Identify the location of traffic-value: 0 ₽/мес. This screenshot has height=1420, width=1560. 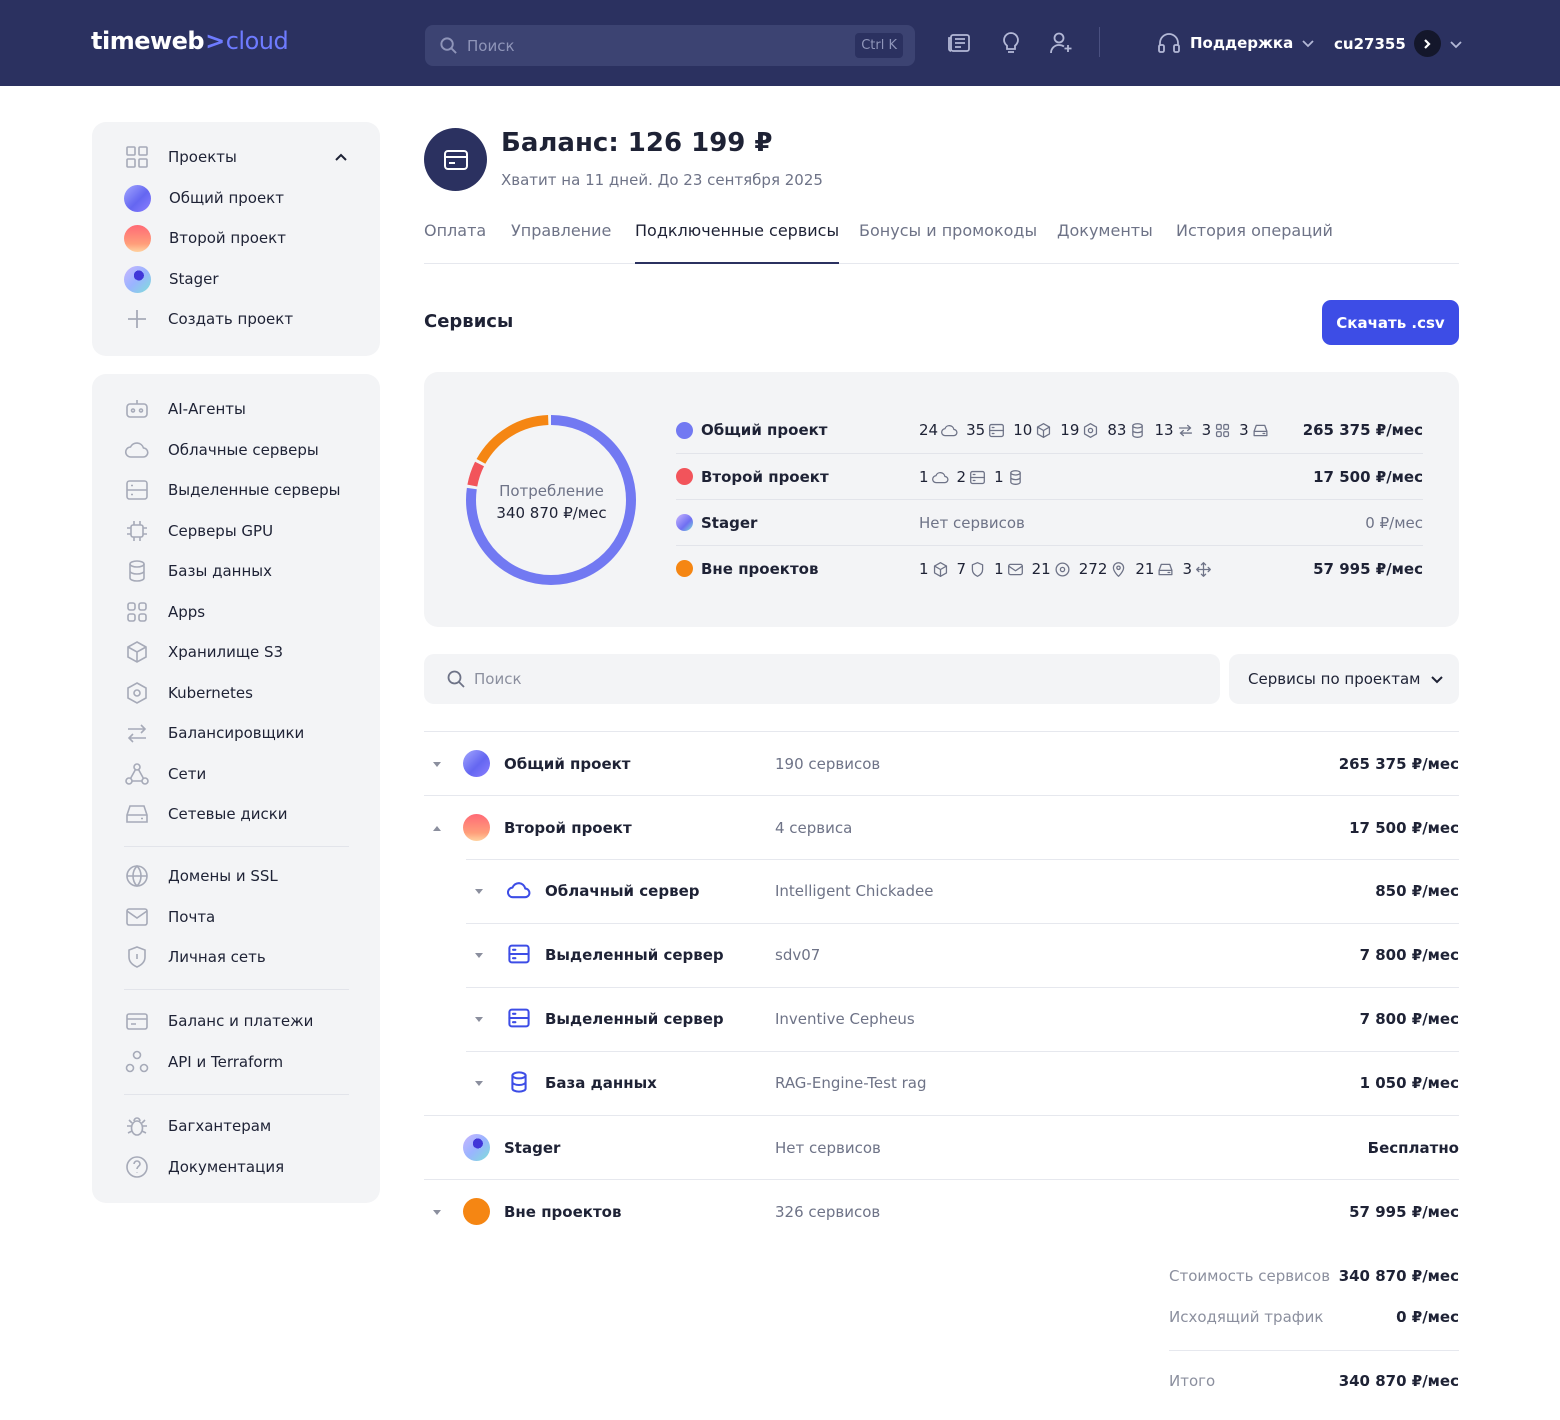
(1427, 1317).